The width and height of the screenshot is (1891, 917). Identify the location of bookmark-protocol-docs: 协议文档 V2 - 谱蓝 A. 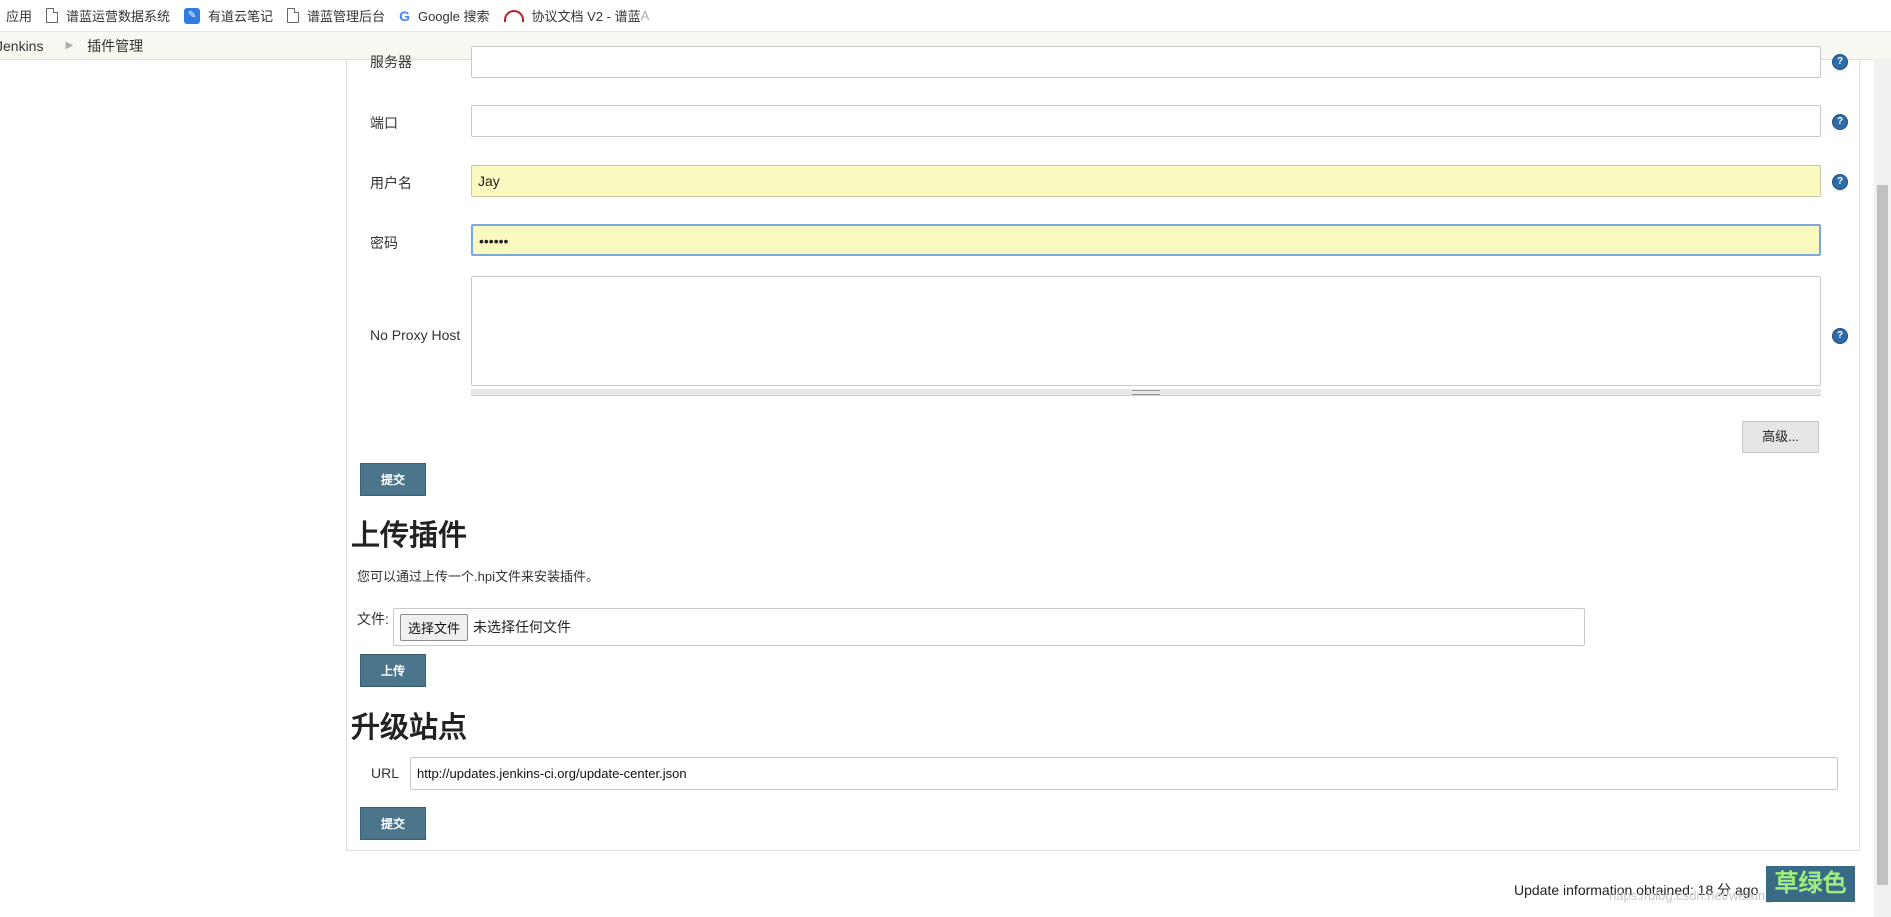
(576, 15).